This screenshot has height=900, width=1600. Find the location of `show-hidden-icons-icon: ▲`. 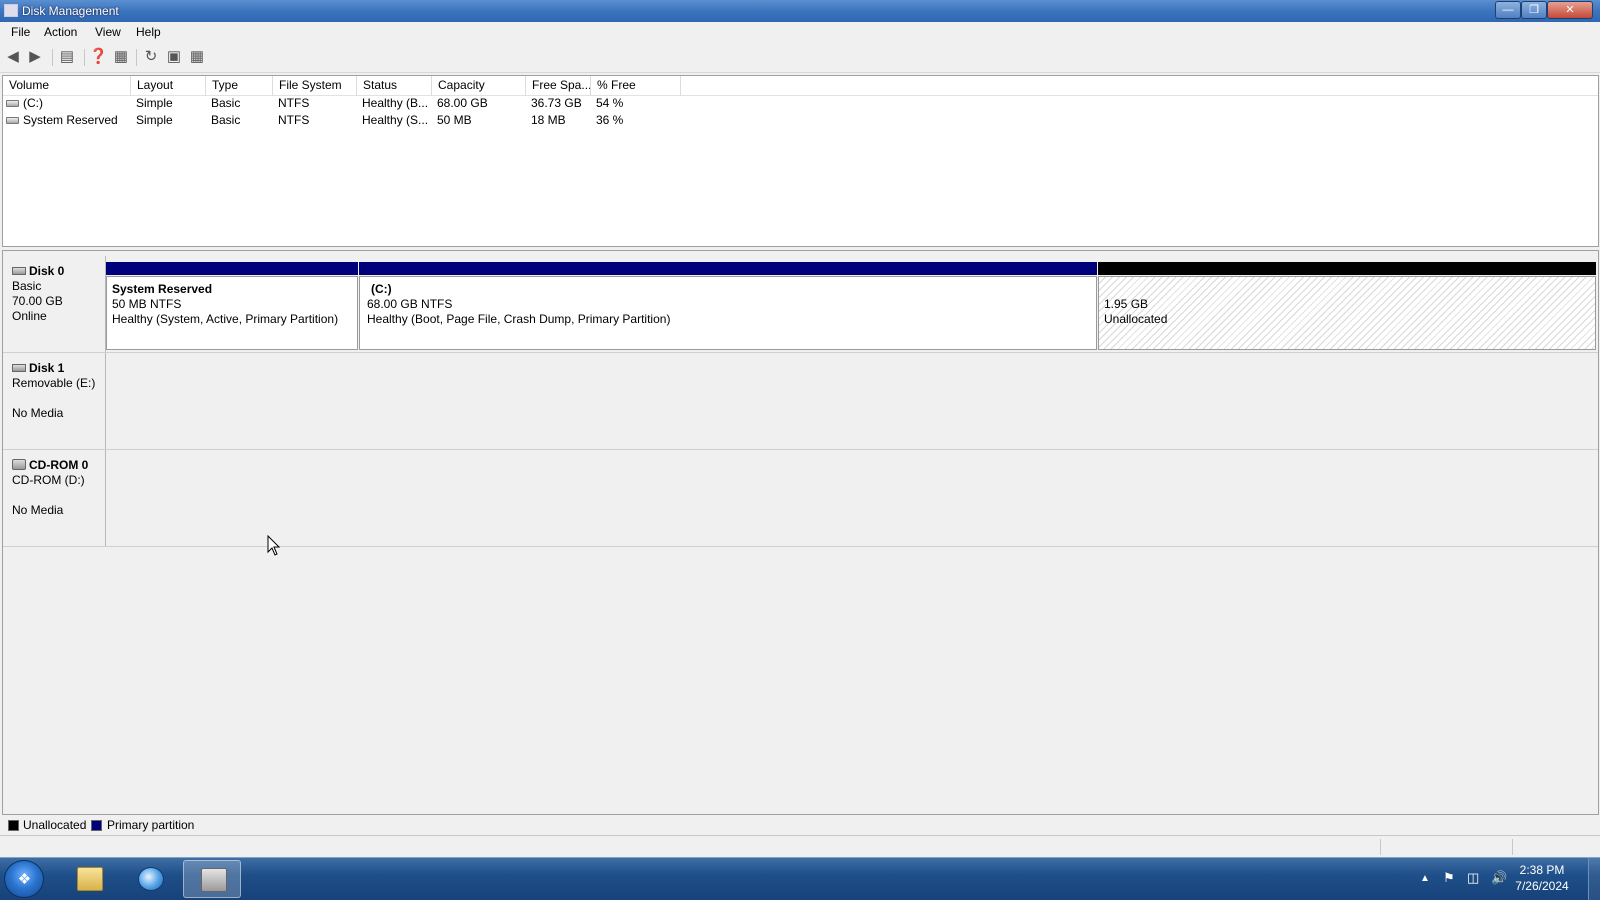

show-hidden-icons-icon: ▲ is located at coordinates (1425, 878).